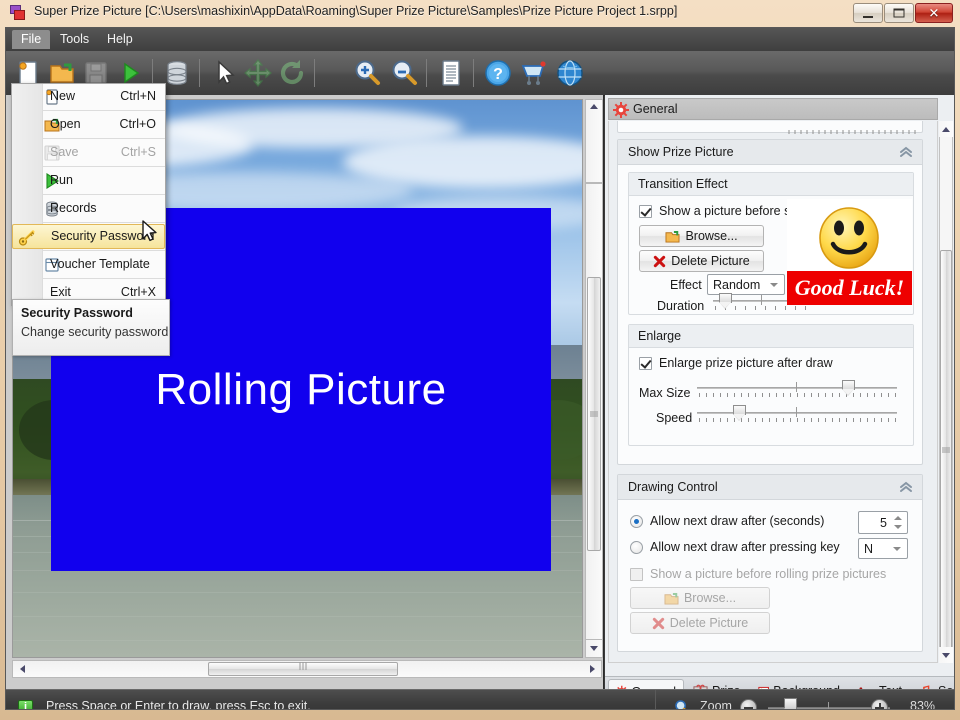 Image resolution: width=960 pixels, height=720 pixels. Describe the element at coordinates (18, 13) in the screenshot. I see `app-logo-icon` at that location.